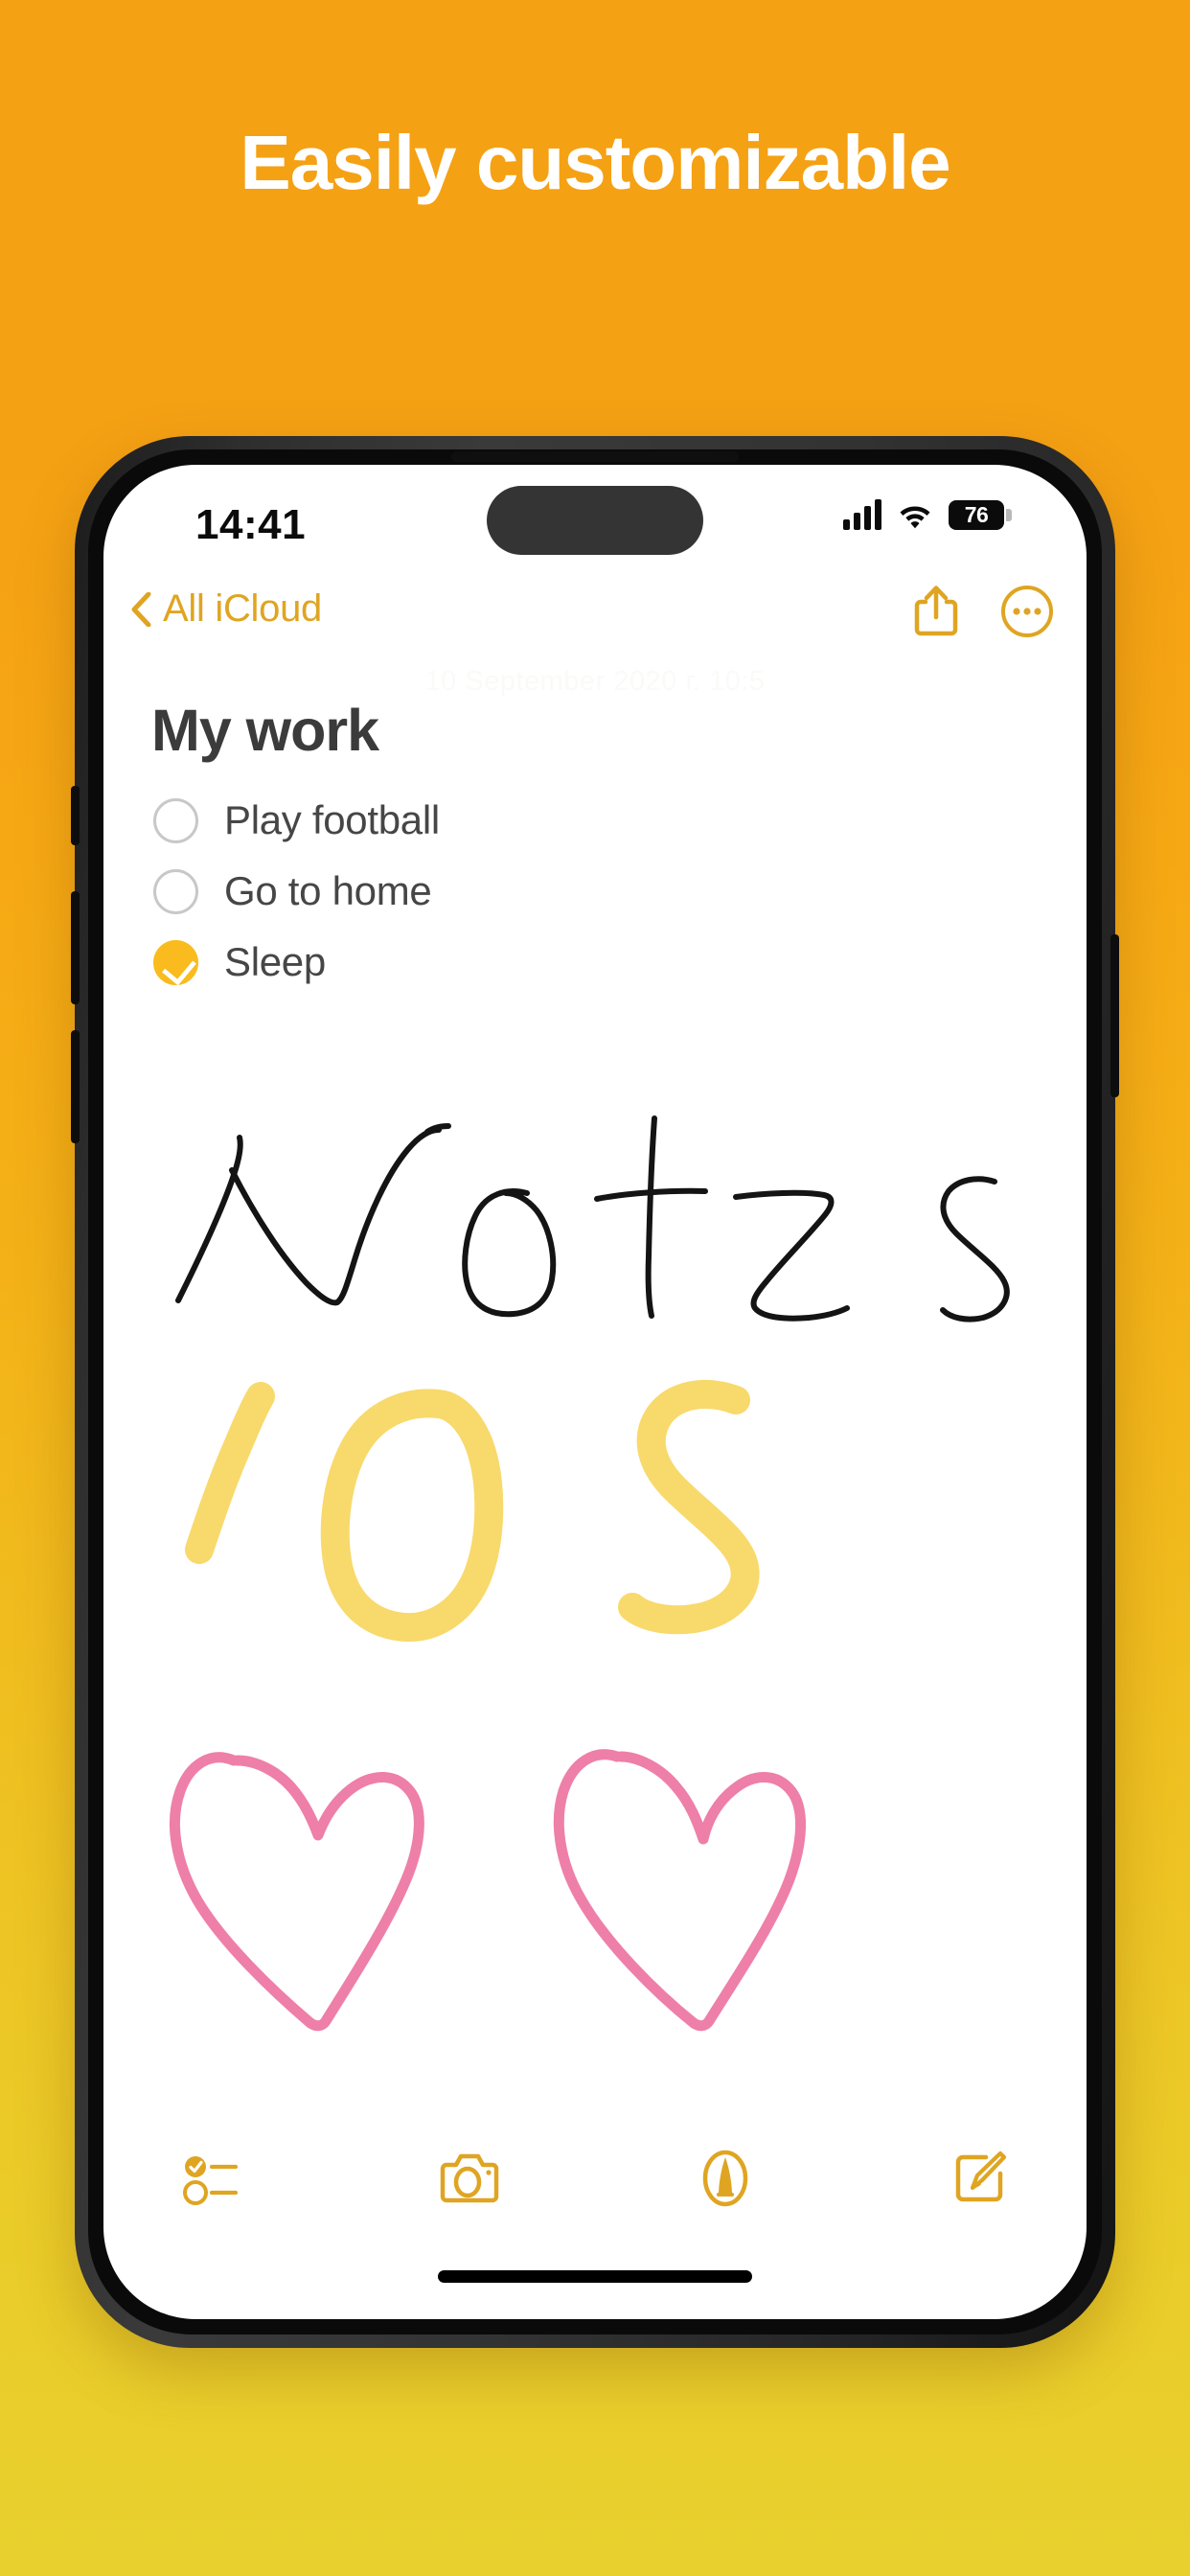 This screenshot has width=1190, height=2576. Describe the element at coordinates (1027, 611) in the screenshot. I see `more-circle-icon` at that location.